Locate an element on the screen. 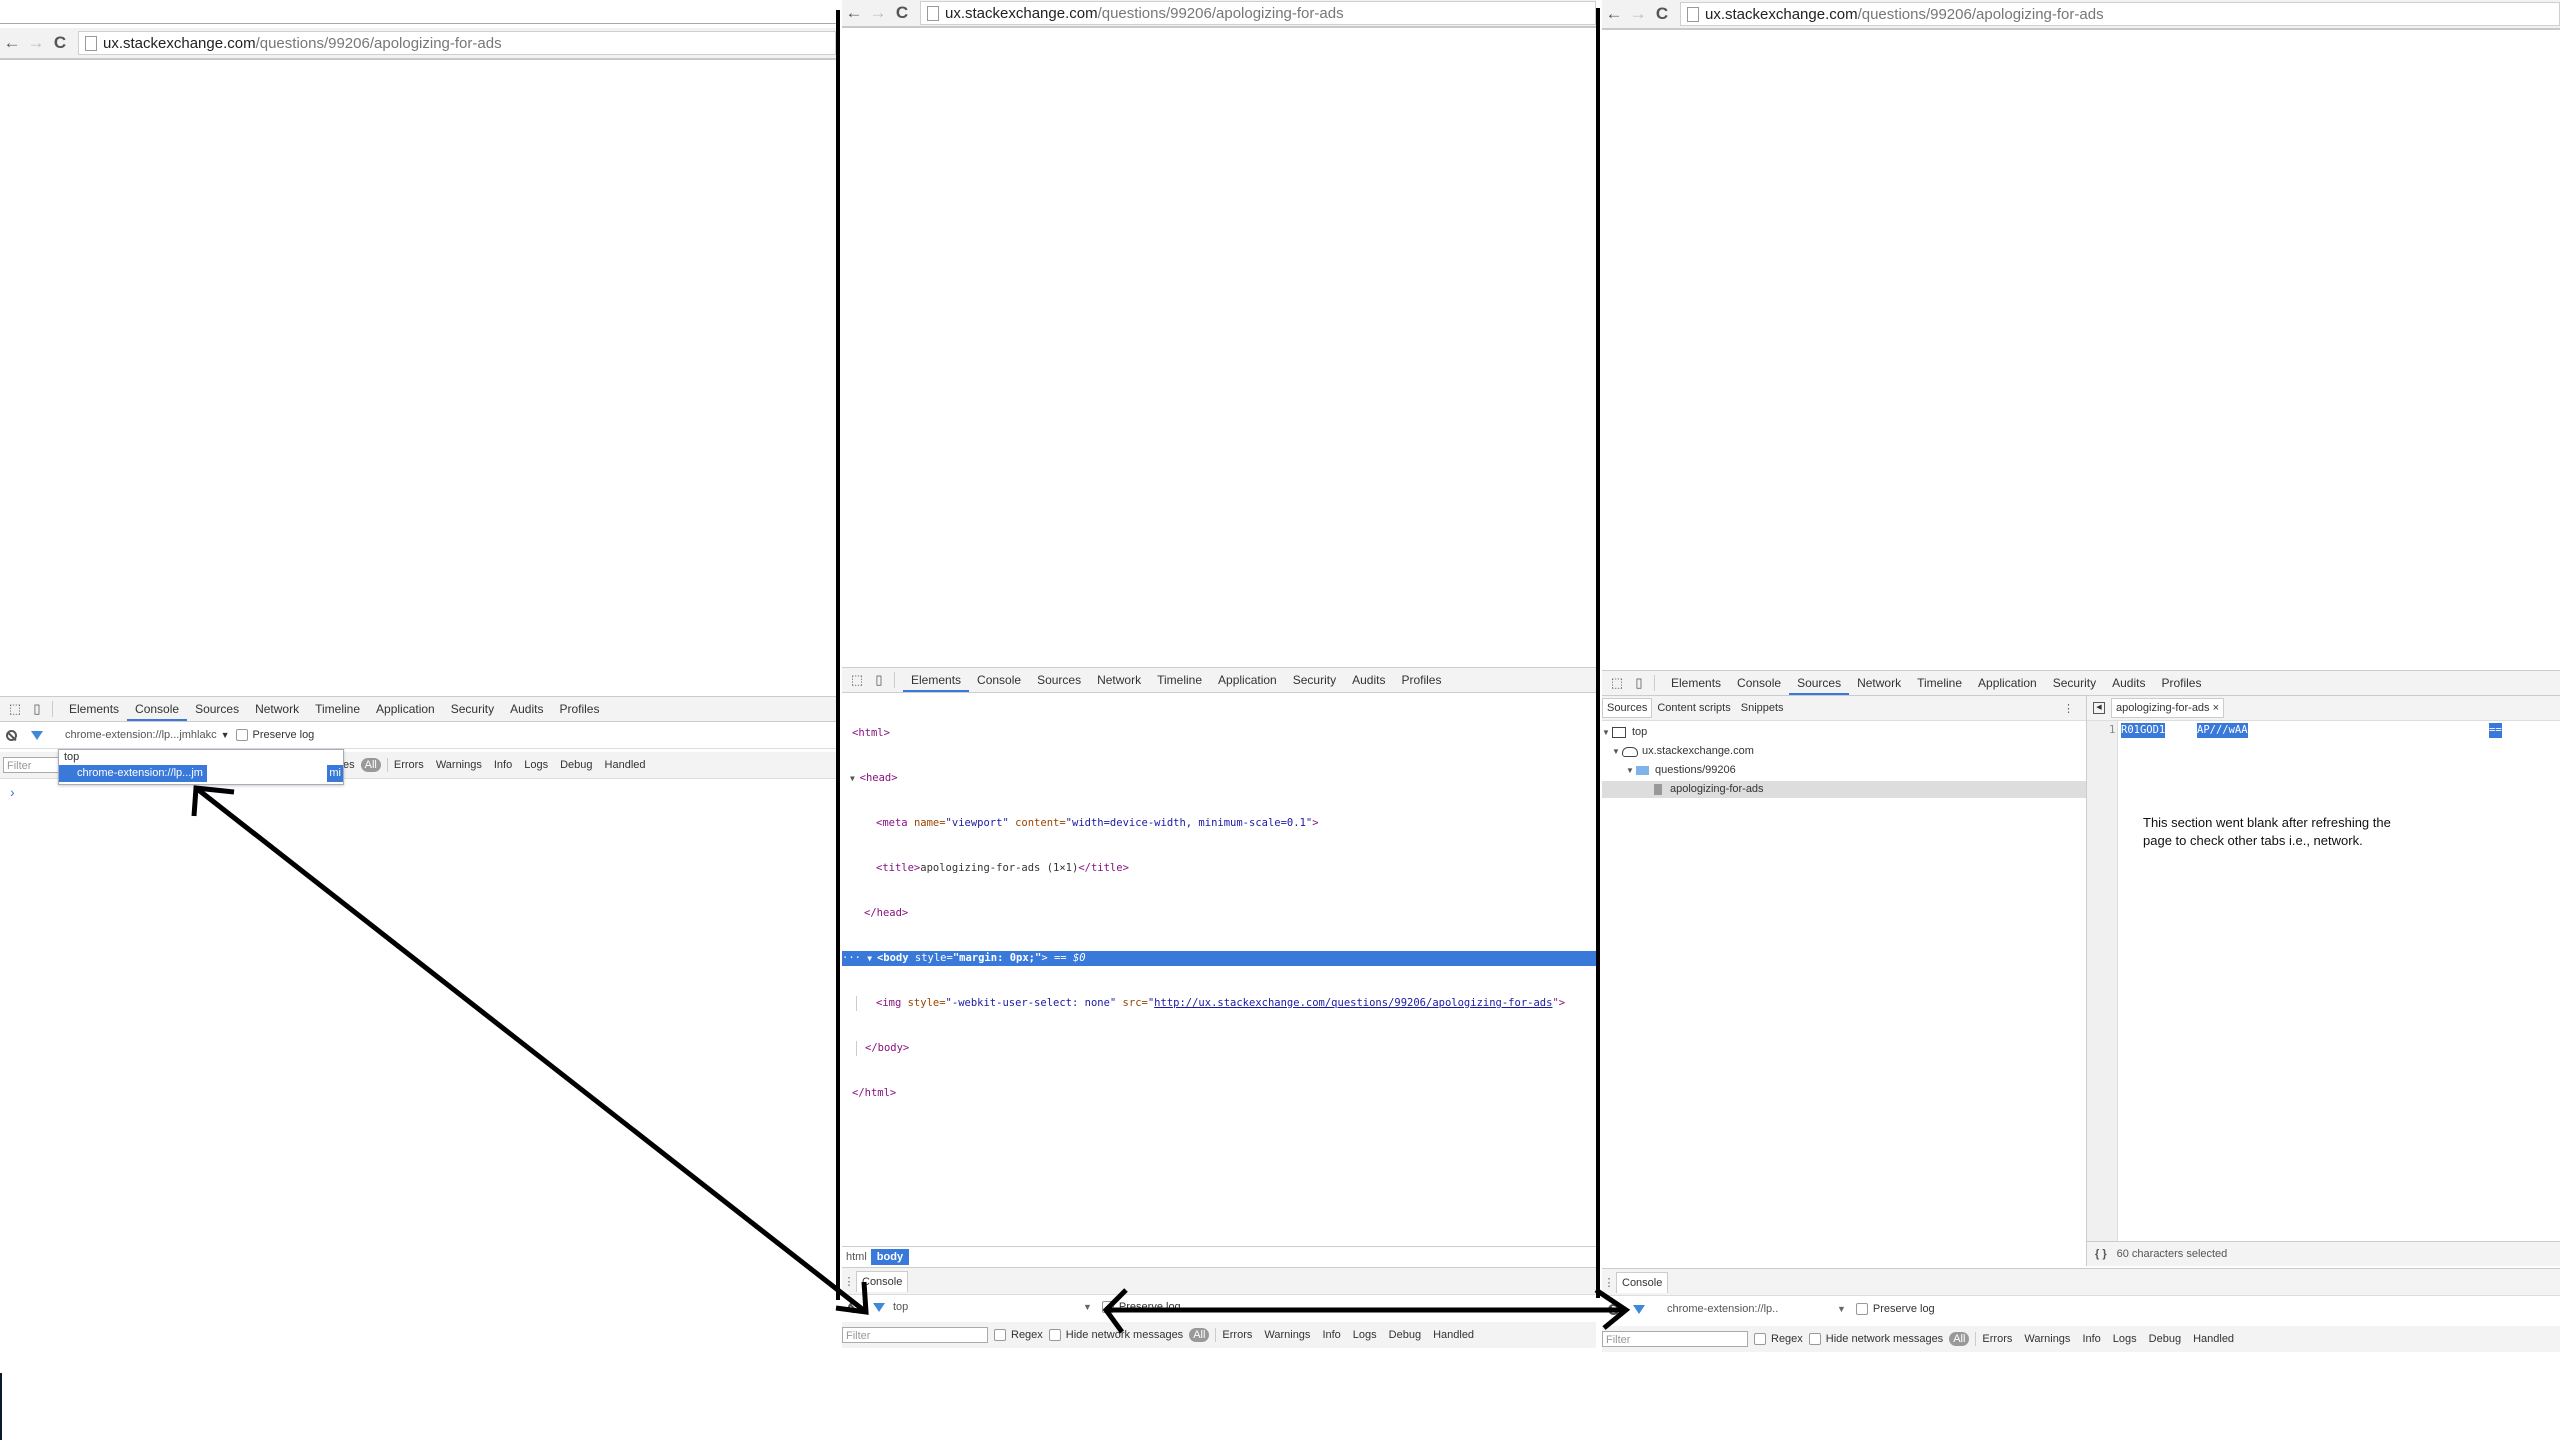 The height and width of the screenshot is (1440, 2560). context-selector: chrome-extension://lp.. is located at coordinates (1752, 1309).